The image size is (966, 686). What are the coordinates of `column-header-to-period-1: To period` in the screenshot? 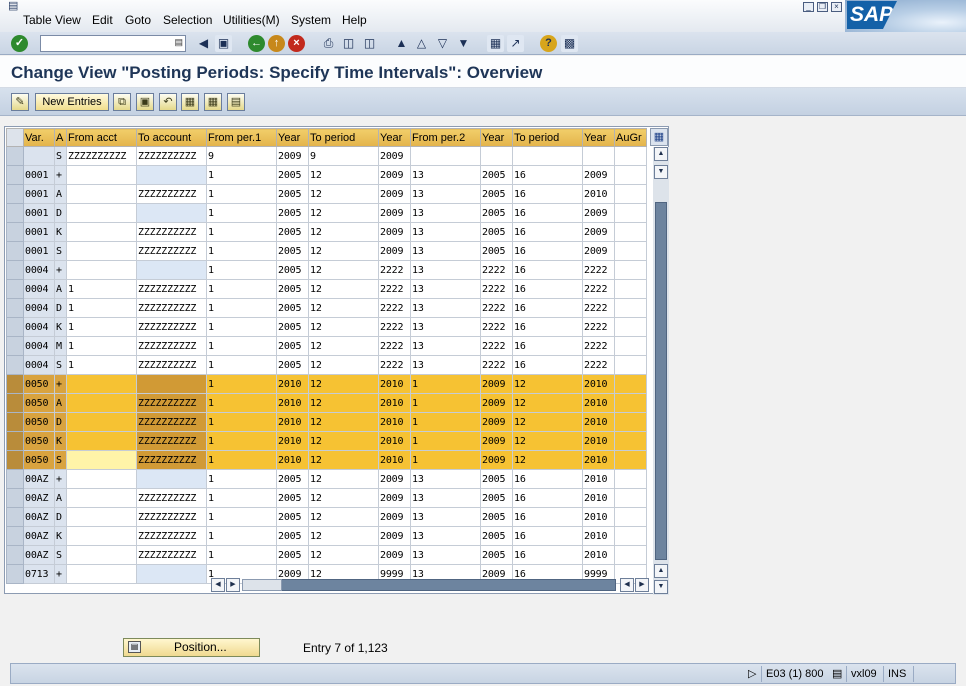 It's located at (343, 137).